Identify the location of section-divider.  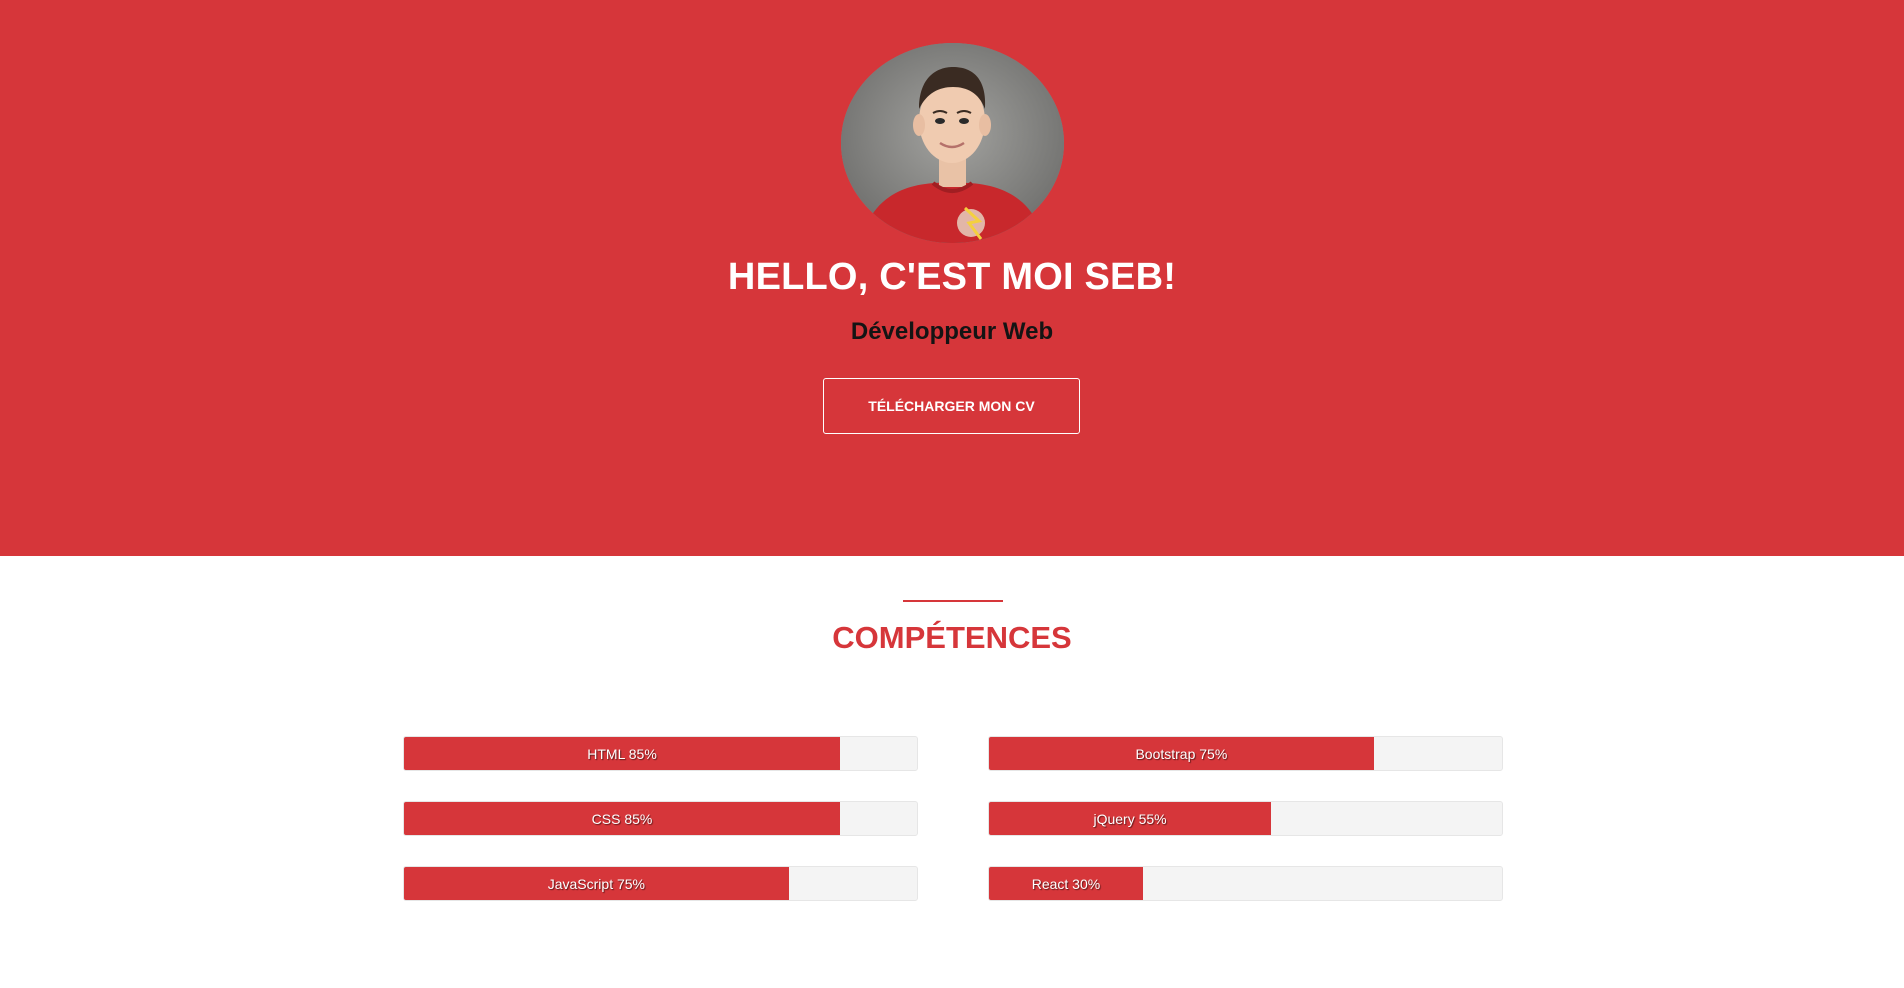
(953, 601).